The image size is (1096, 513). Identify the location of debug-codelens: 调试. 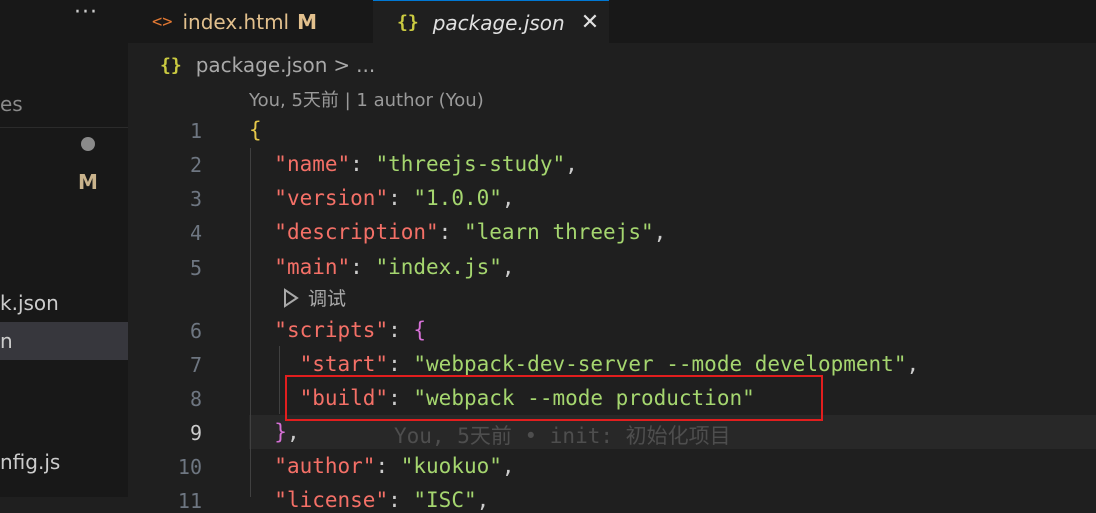
(314, 297).